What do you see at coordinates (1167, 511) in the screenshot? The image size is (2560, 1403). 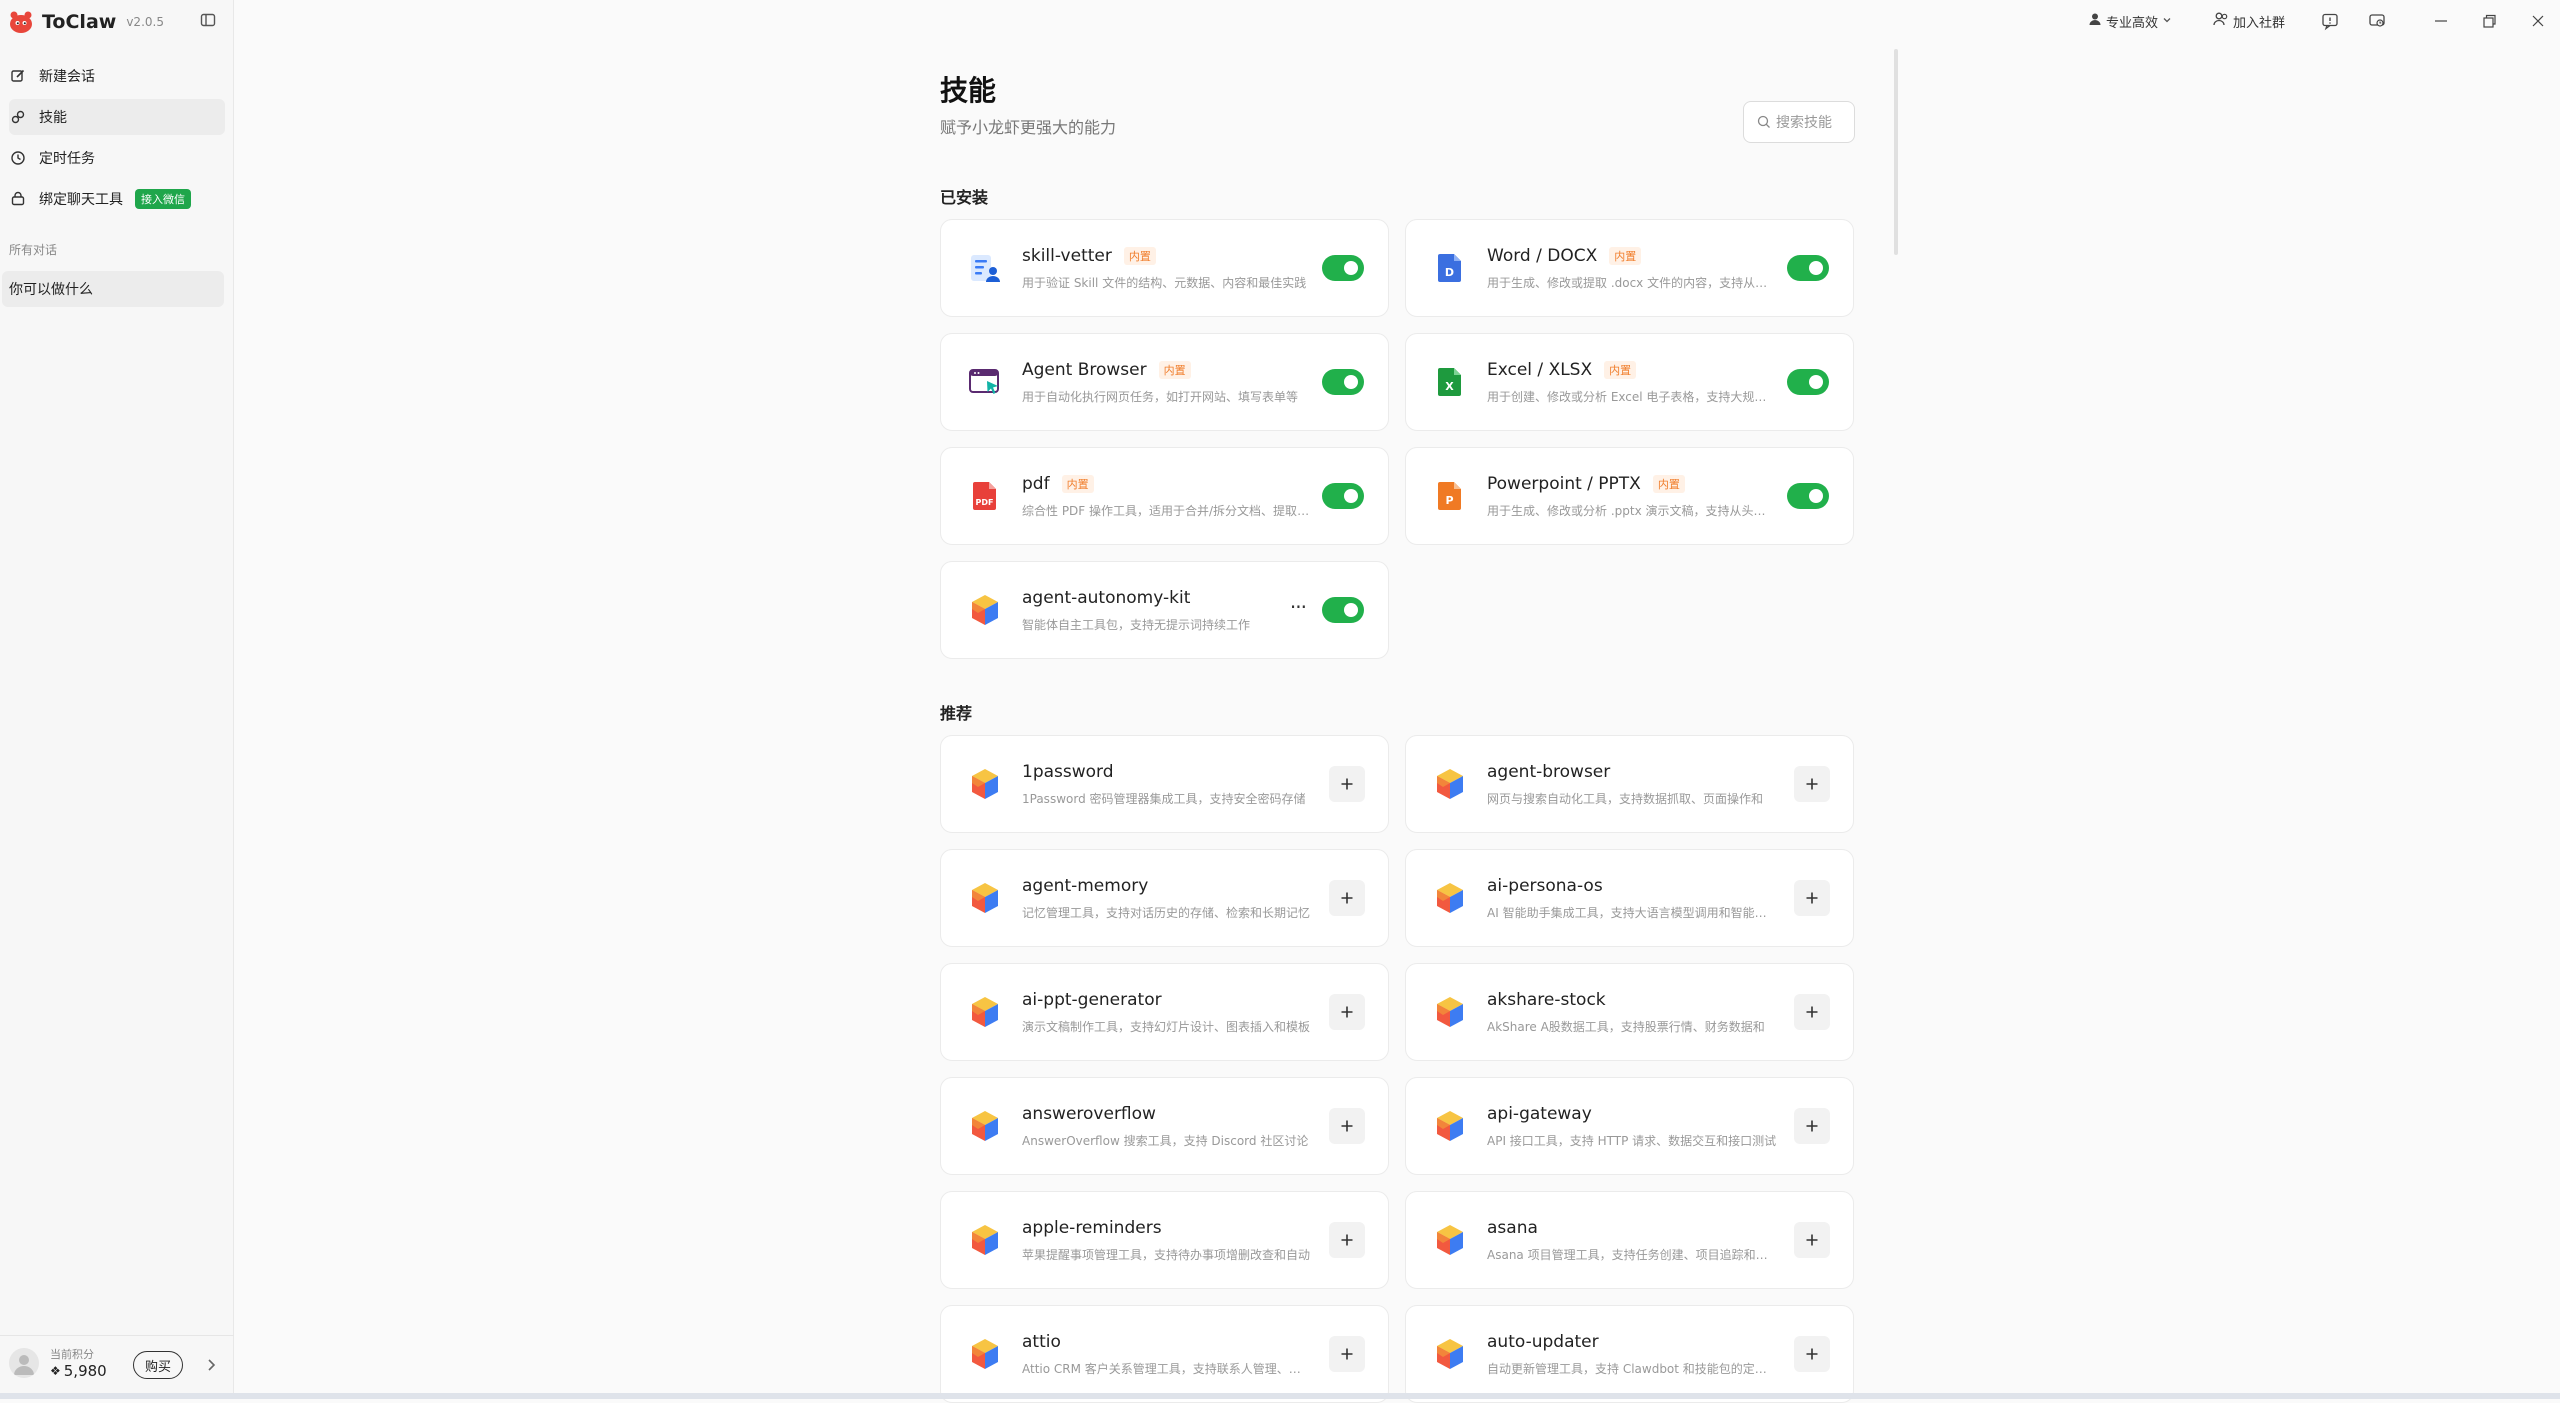 I see `skill-description: 综合性 PDF 操作工具，适用于合并/拆分文档、提取内容` at bounding box center [1167, 511].